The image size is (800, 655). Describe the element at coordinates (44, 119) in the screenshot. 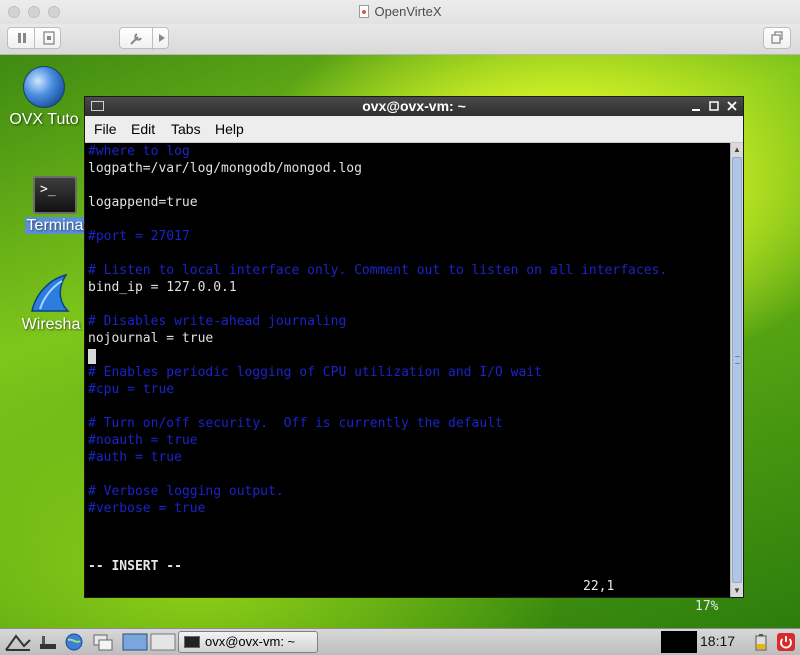

I see `desktop-icon-label: OVX Tuto` at that location.